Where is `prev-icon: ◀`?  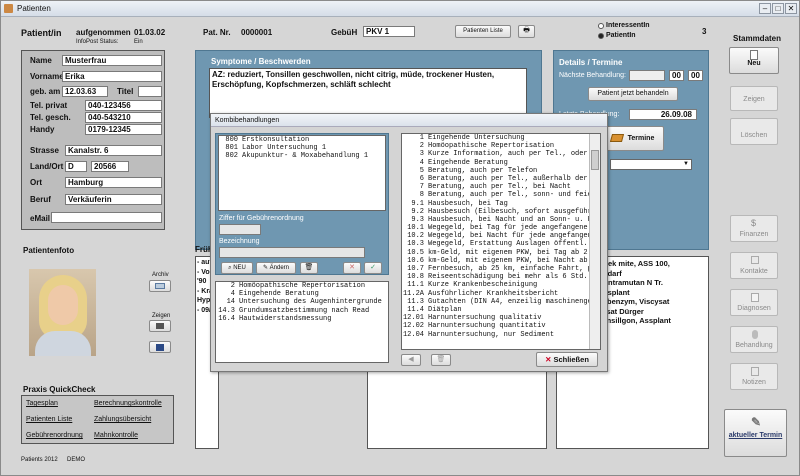 prev-icon: ◀ is located at coordinates (411, 360).